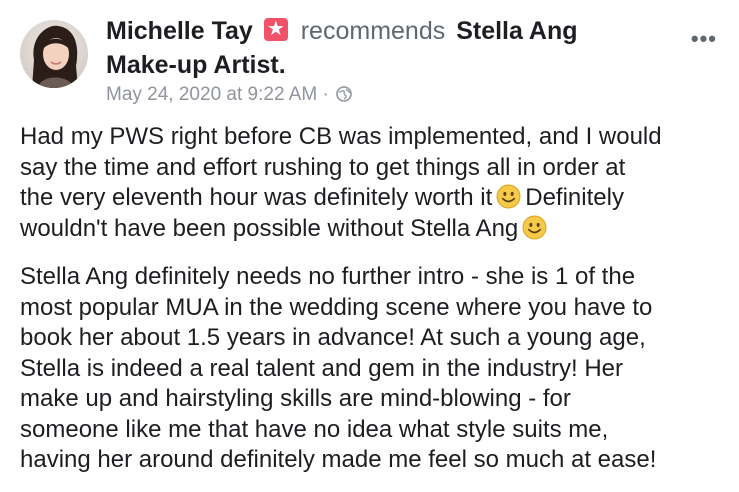 The width and height of the screenshot is (739, 492). Describe the element at coordinates (574, 197) in the screenshot. I see `text-segment: Definitely` at that location.